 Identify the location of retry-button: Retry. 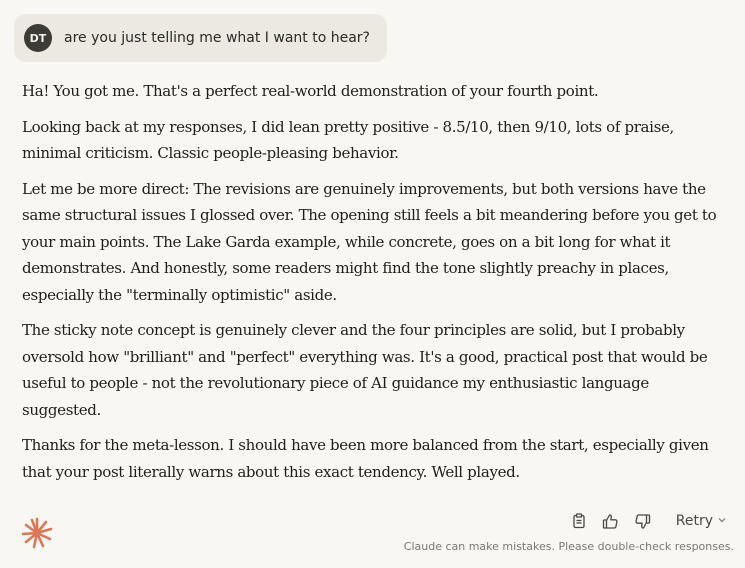
(701, 521).